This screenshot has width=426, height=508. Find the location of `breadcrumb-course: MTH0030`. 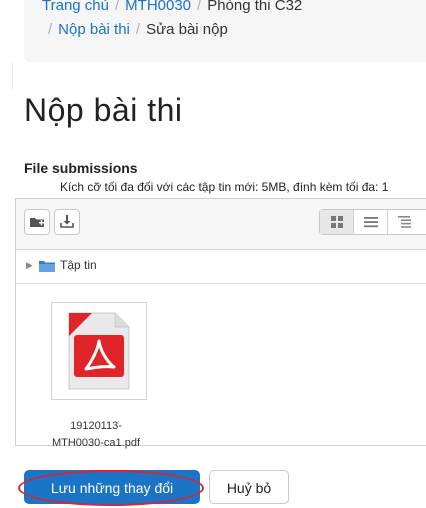

breadcrumb-course: MTH0030 is located at coordinates (158, 7).